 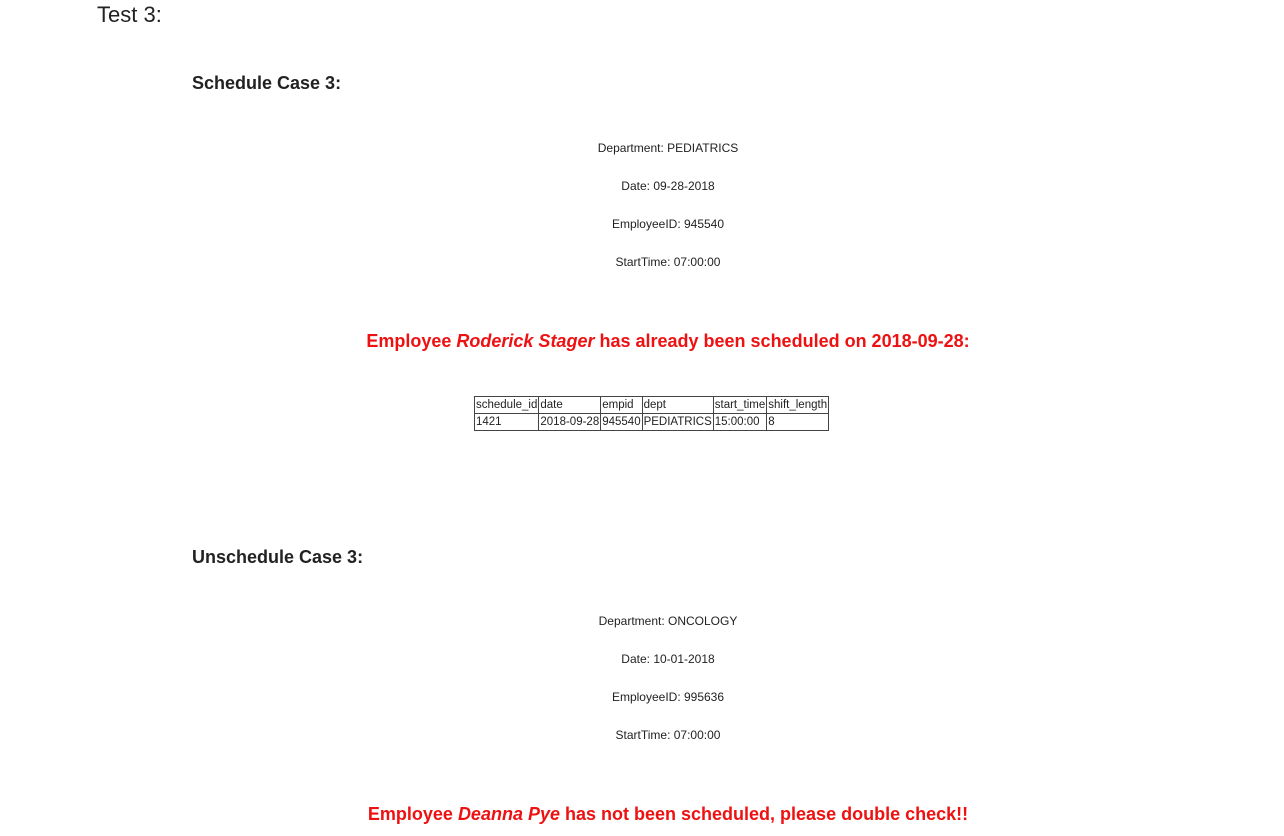 What do you see at coordinates (668, 186) in the screenshot?
I see `schedule-date: Date: 09-28-2018` at bounding box center [668, 186].